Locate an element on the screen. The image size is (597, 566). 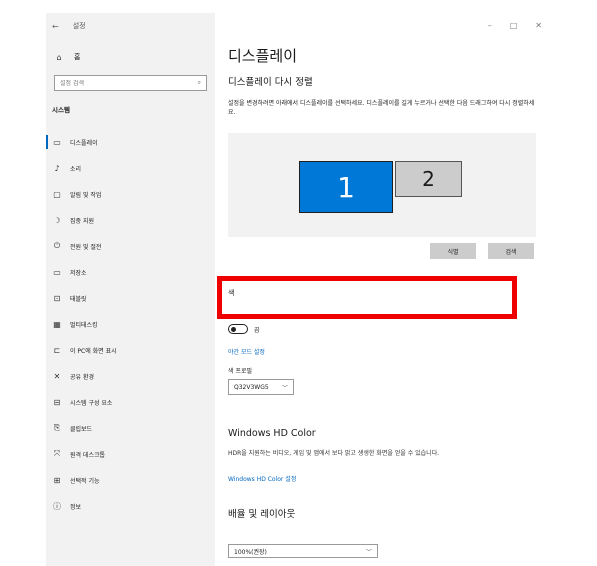
sidebar-item-label: 정보 is located at coordinates (76, 507).